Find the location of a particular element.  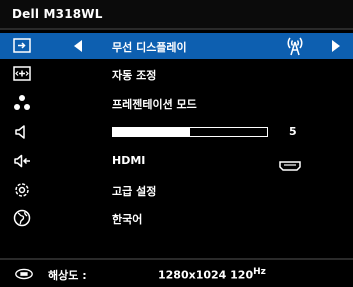

presentation-mode-icon is located at coordinates (22, 103).